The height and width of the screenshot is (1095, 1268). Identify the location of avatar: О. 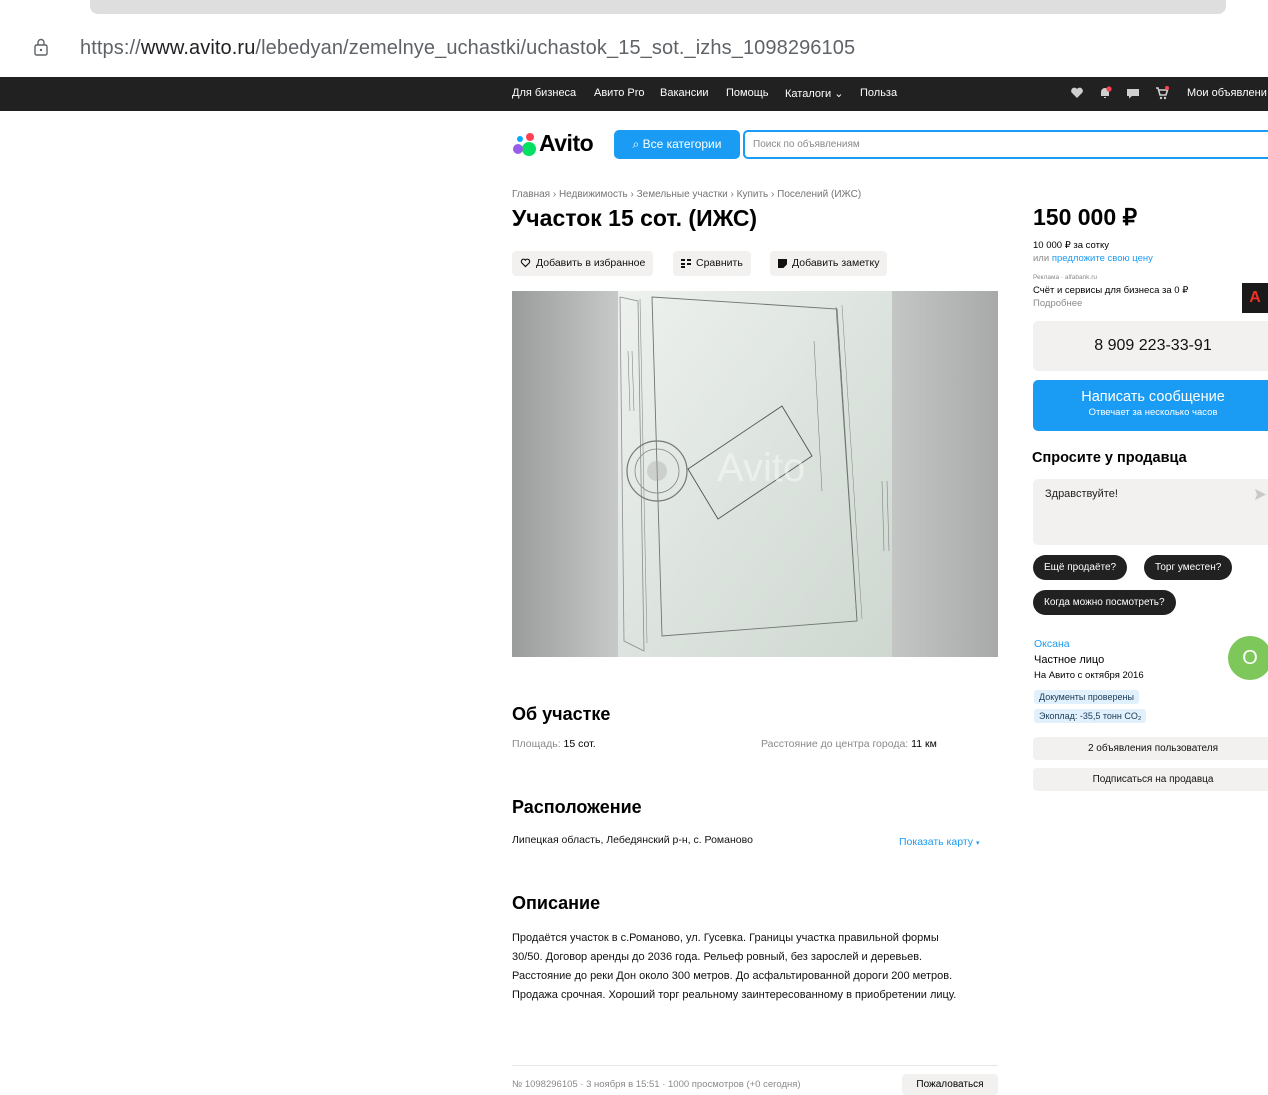
(1248, 658).